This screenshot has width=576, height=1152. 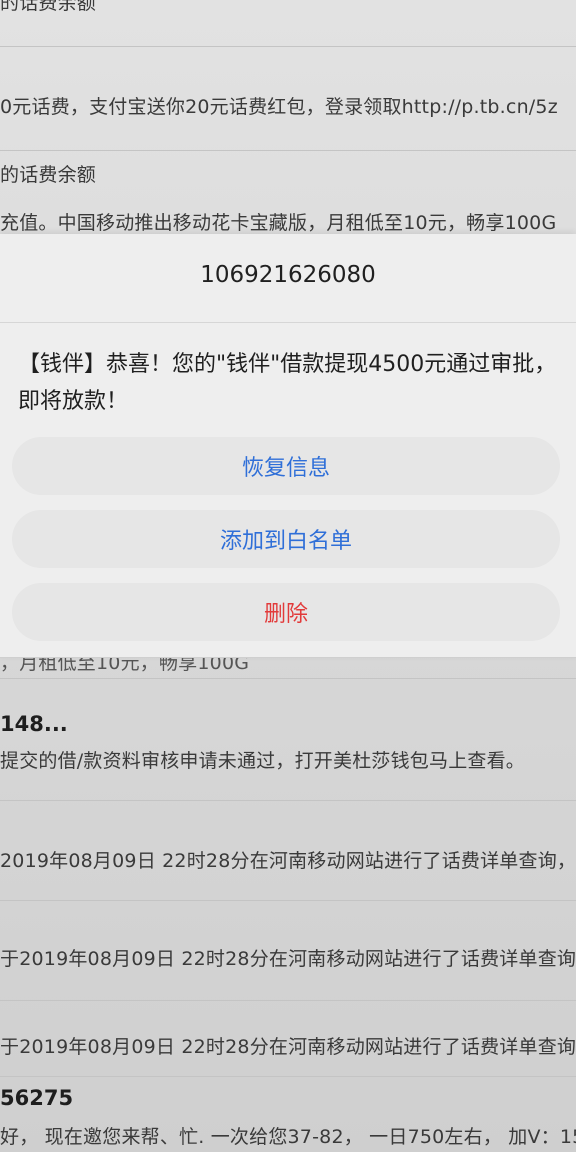 I want to click on delete-button: 删除, so click(x=286, y=612).